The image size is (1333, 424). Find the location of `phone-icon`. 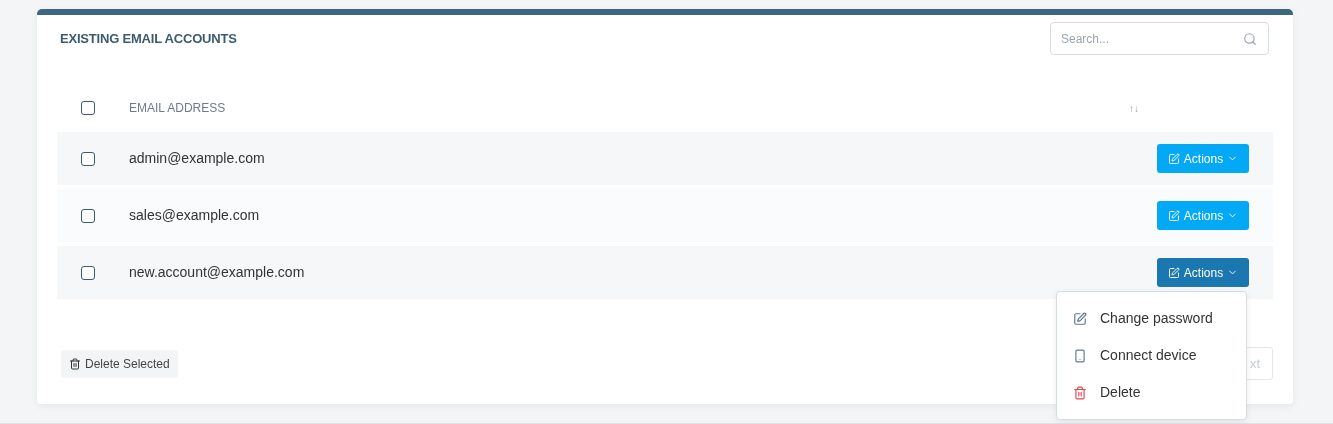

phone-icon is located at coordinates (1080, 355).